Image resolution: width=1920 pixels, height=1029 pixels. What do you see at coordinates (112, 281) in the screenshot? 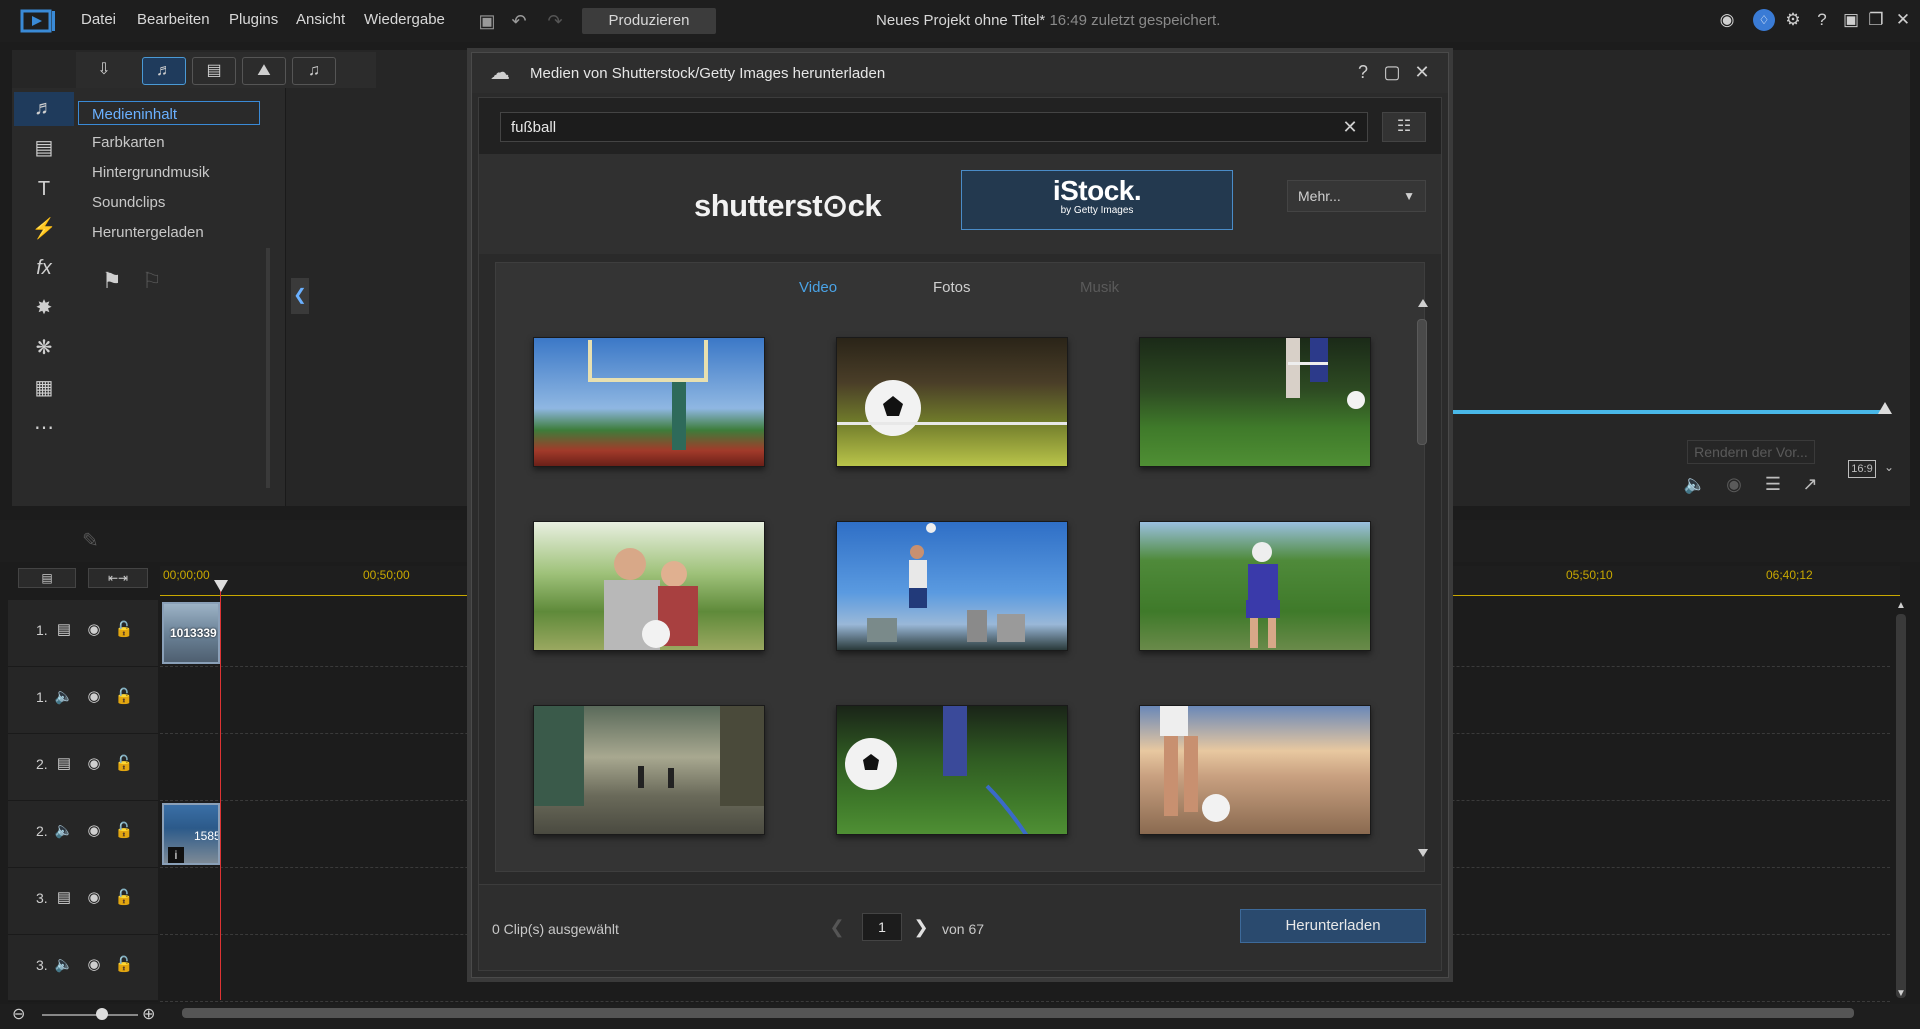
I see `add-tag-icon: ⚑` at bounding box center [112, 281].